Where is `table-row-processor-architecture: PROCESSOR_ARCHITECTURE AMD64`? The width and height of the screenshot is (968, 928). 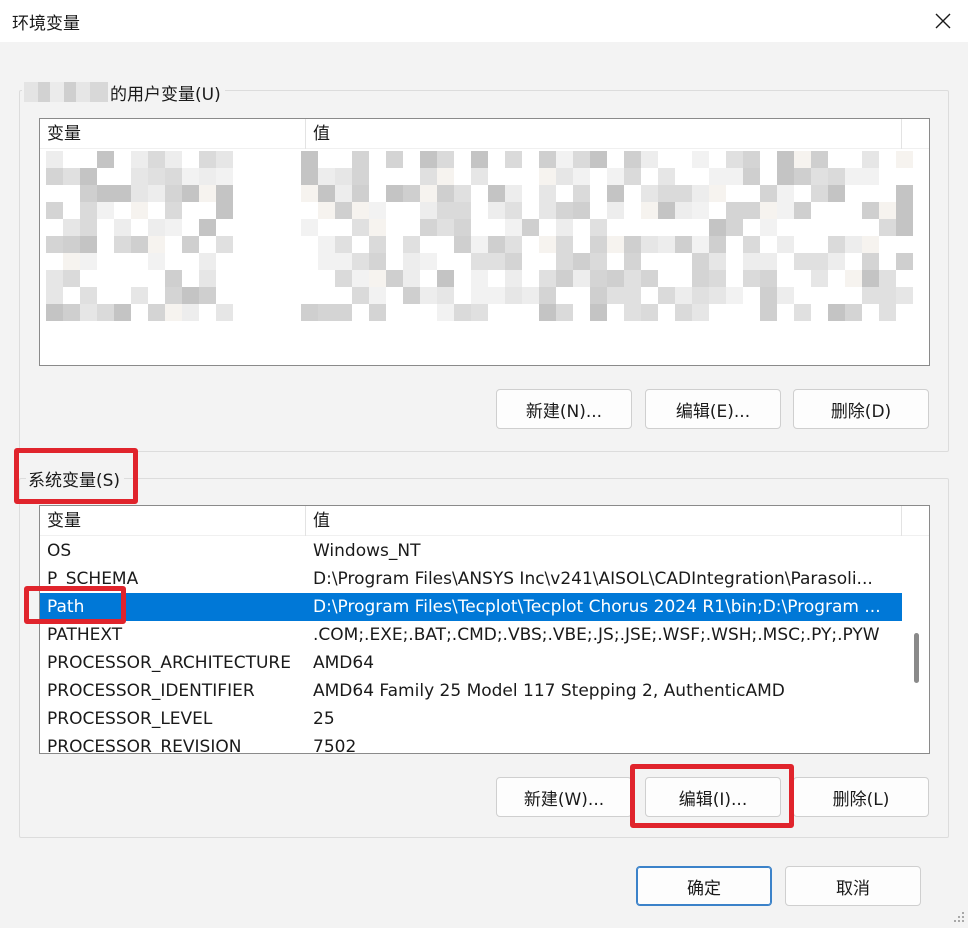 table-row-processor-architecture: PROCESSOR_ARCHITECTURE AMD64 is located at coordinates (471, 663).